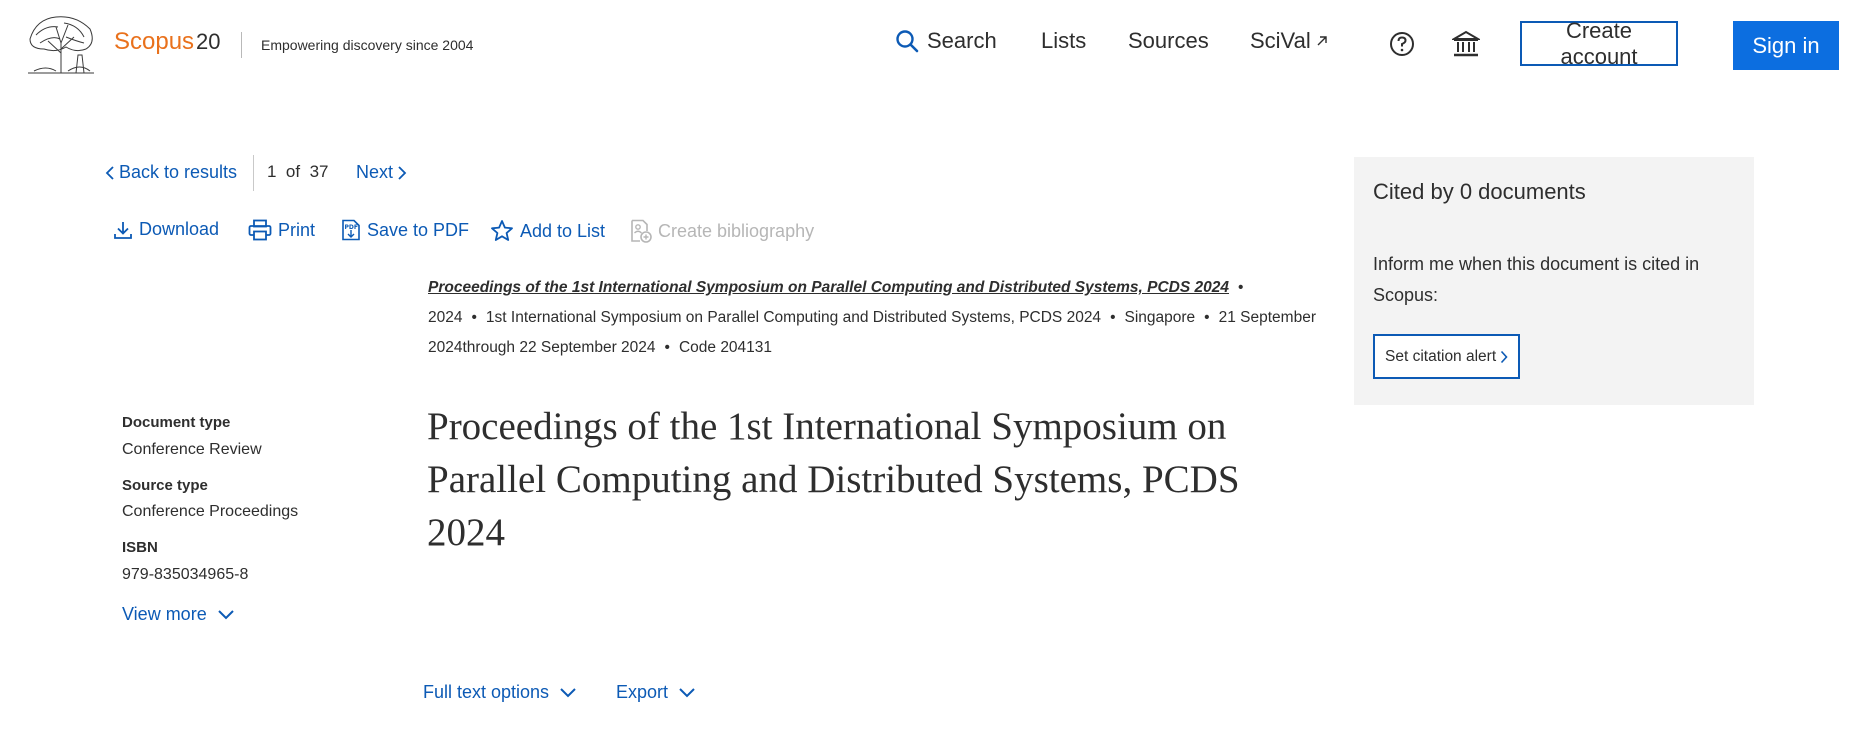 The width and height of the screenshot is (1856, 735). Describe the element at coordinates (185, 574) in the screenshot. I see `isbn-value: 979-835034965-8` at that location.